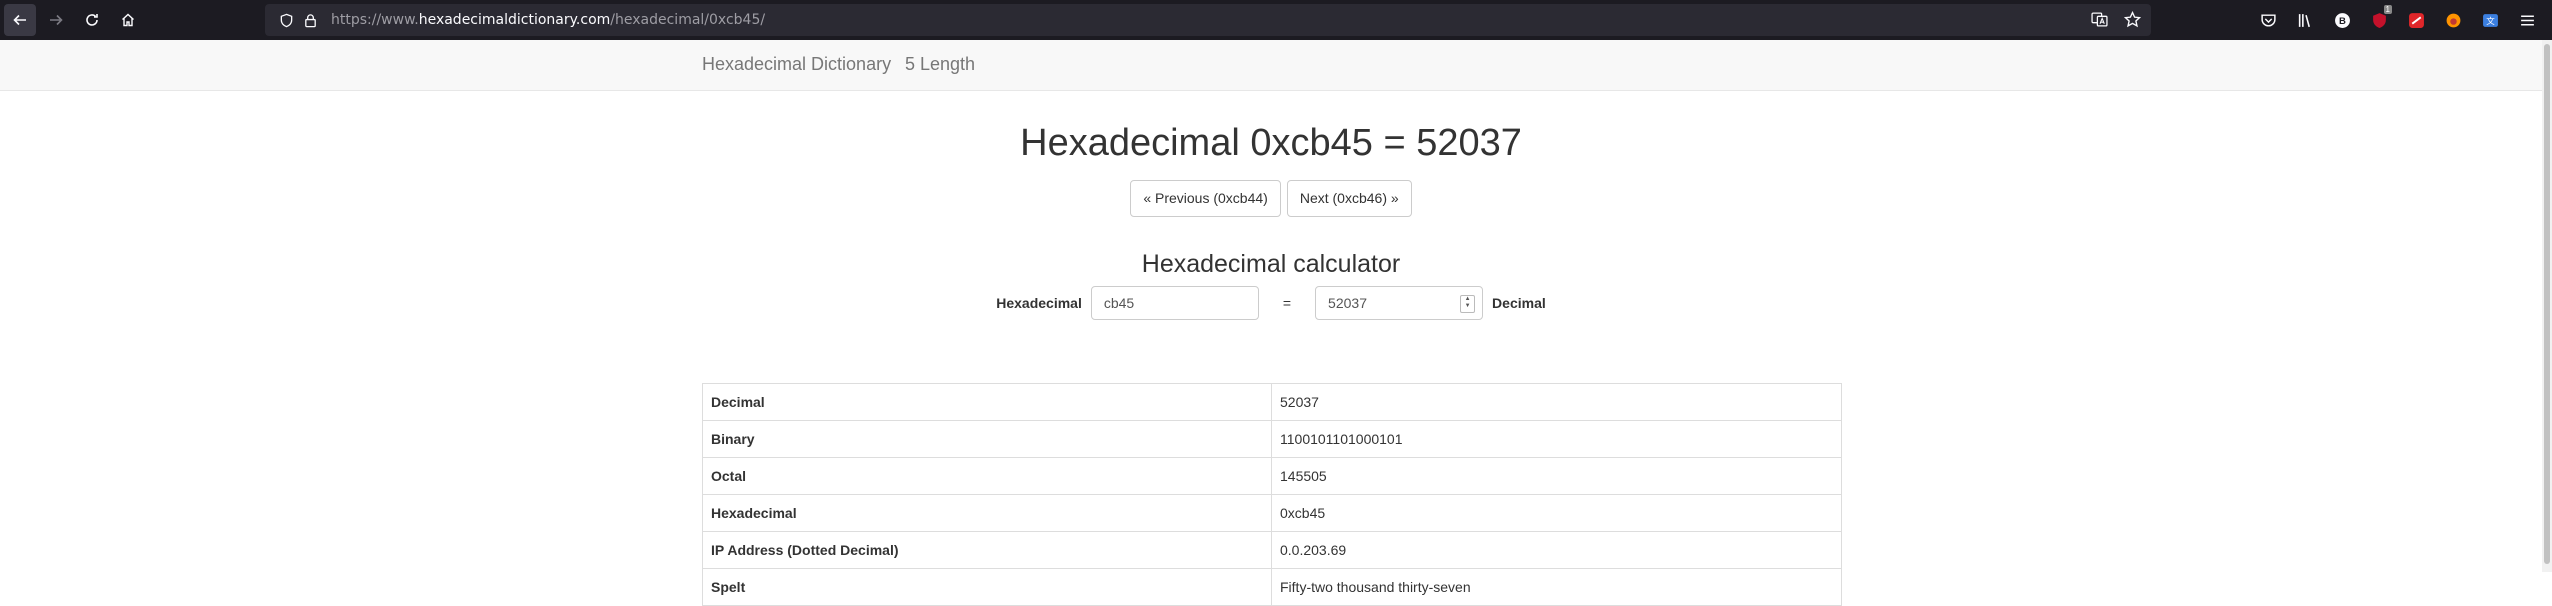 This screenshot has width=2552, height=606. I want to click on bookmark-star-icon, so click(2132, 21).